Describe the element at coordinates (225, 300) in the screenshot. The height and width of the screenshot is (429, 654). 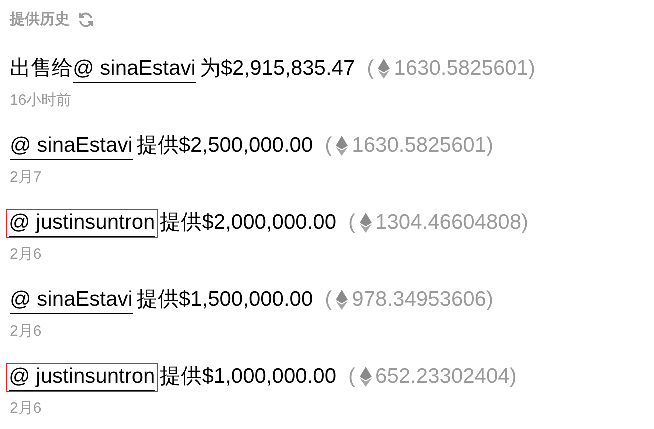
I see `offer-text: 提供$1,500,000.00` at that location.